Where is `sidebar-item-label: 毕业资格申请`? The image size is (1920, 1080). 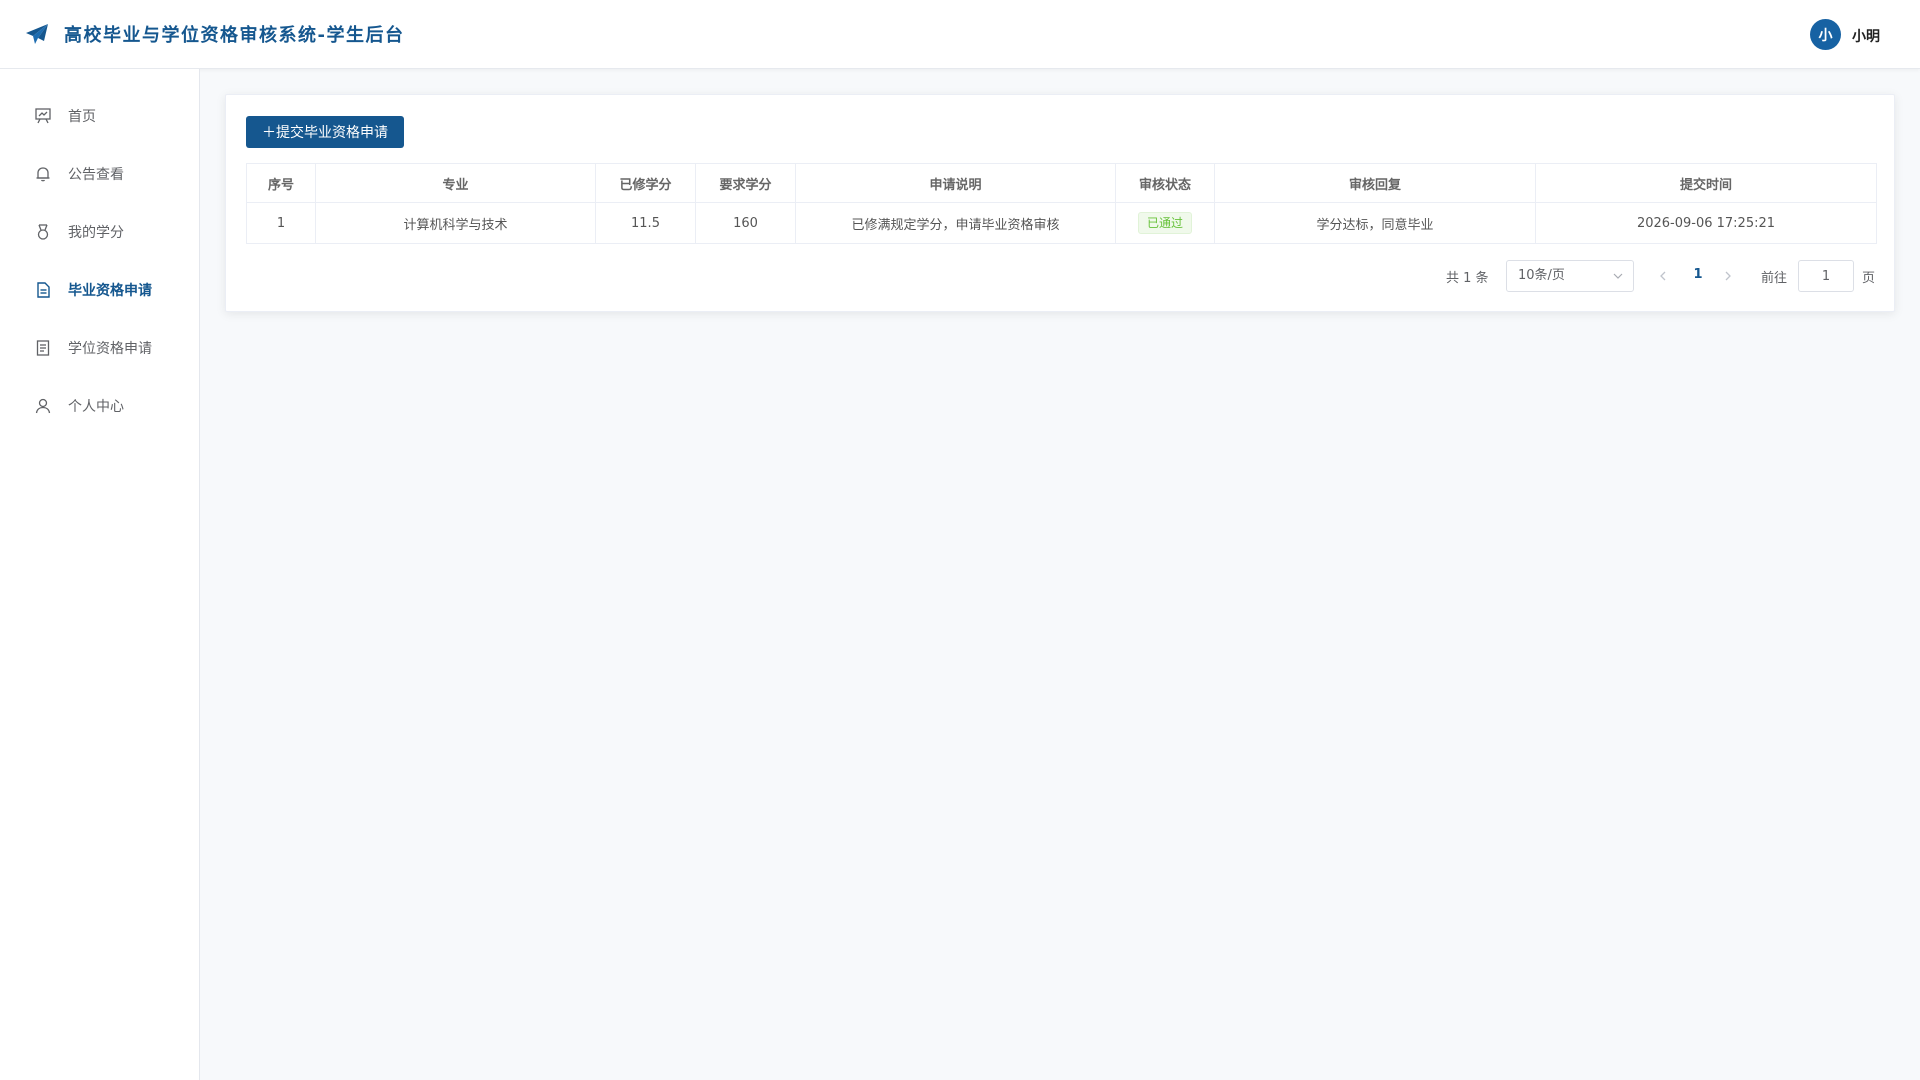
sidebar-item-label: 毕业资格申请 is located at coordinates (110, 291).